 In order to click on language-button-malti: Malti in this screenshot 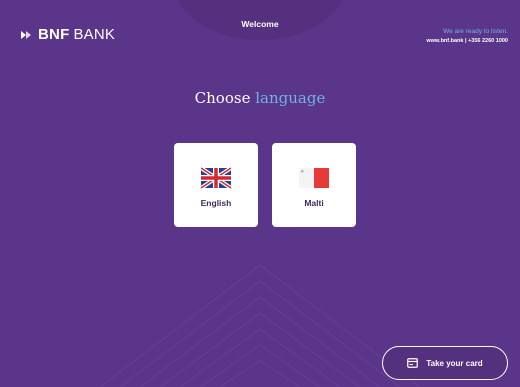, I will do `click(314, 185)`.